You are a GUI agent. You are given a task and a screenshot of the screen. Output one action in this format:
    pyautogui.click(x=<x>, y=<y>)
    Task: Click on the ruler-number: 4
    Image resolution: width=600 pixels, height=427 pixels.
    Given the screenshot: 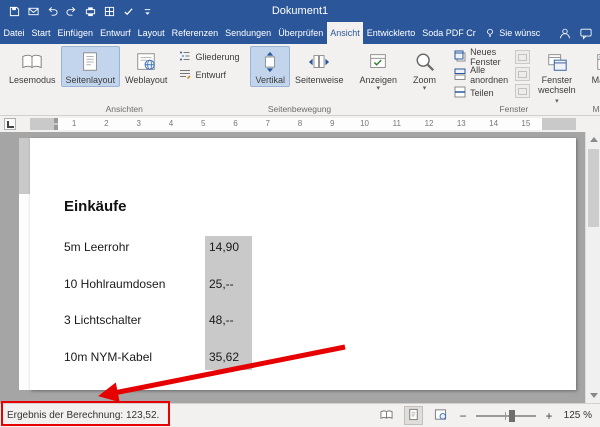 What is the action you would take?
    pyautogui.click(x=171, y=123)
    